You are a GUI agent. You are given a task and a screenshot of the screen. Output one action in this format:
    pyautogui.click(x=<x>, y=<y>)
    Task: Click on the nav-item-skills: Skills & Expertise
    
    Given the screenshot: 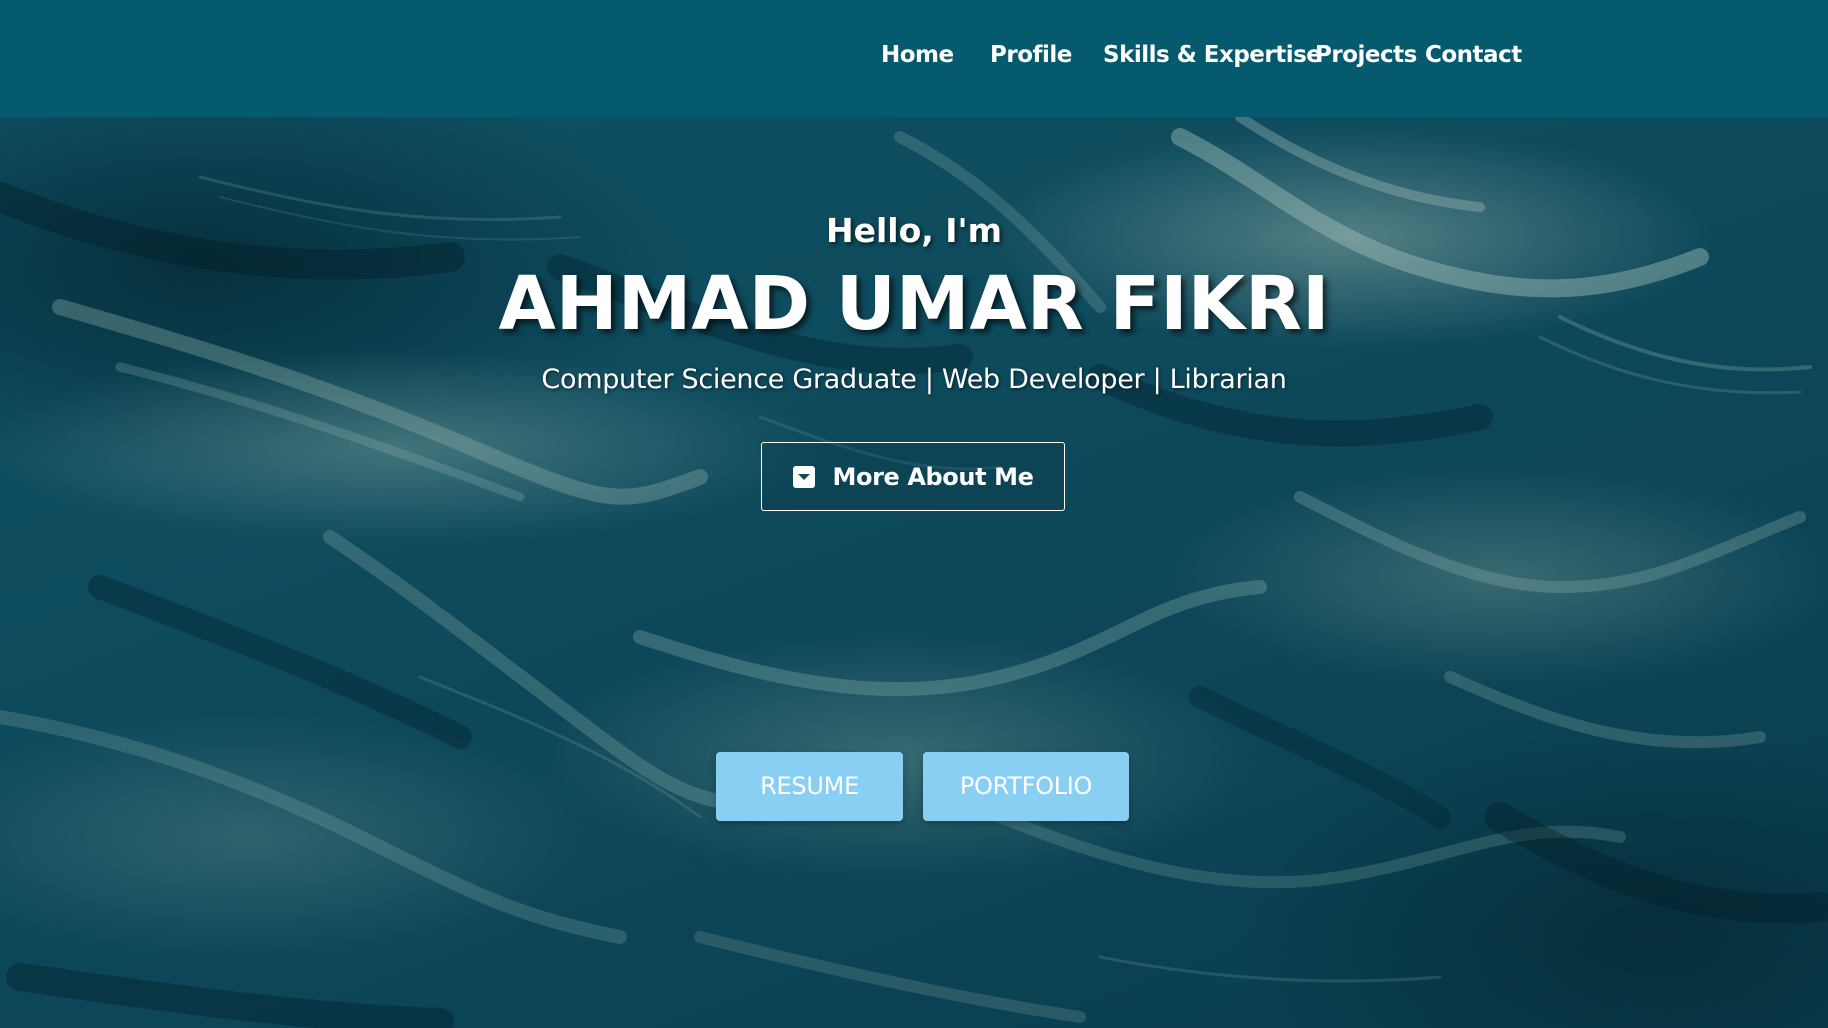 What is the action you would take?
    pyautogui.click(x=1212, y=55)
    